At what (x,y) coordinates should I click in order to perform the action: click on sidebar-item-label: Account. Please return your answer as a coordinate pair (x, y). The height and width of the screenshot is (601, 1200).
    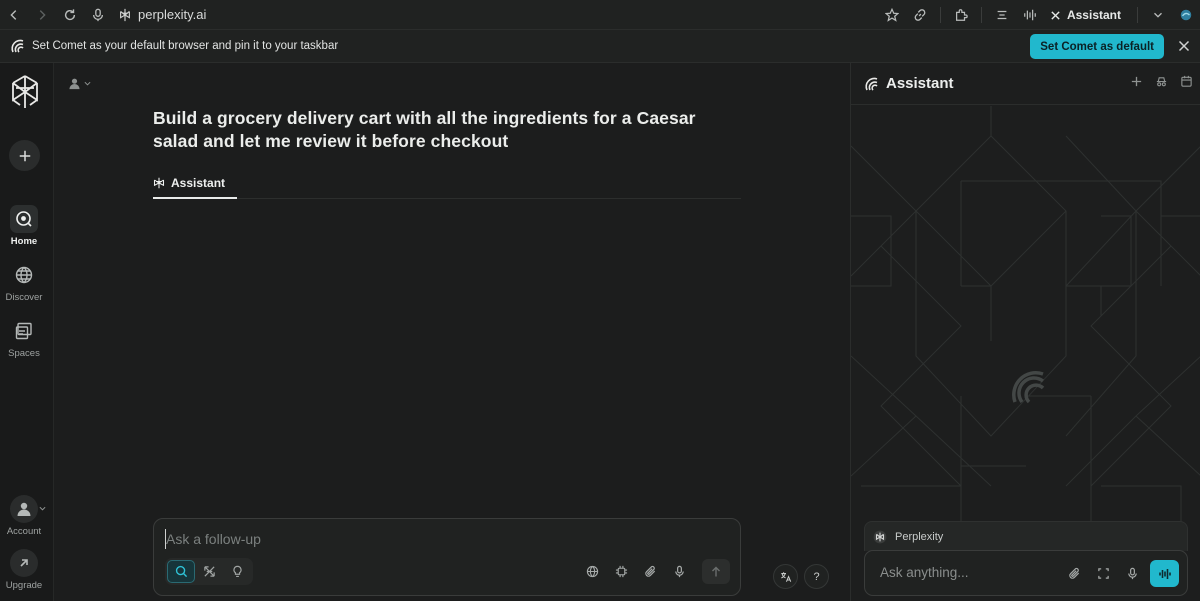
    Looking at the image, I should click on (24, 531).